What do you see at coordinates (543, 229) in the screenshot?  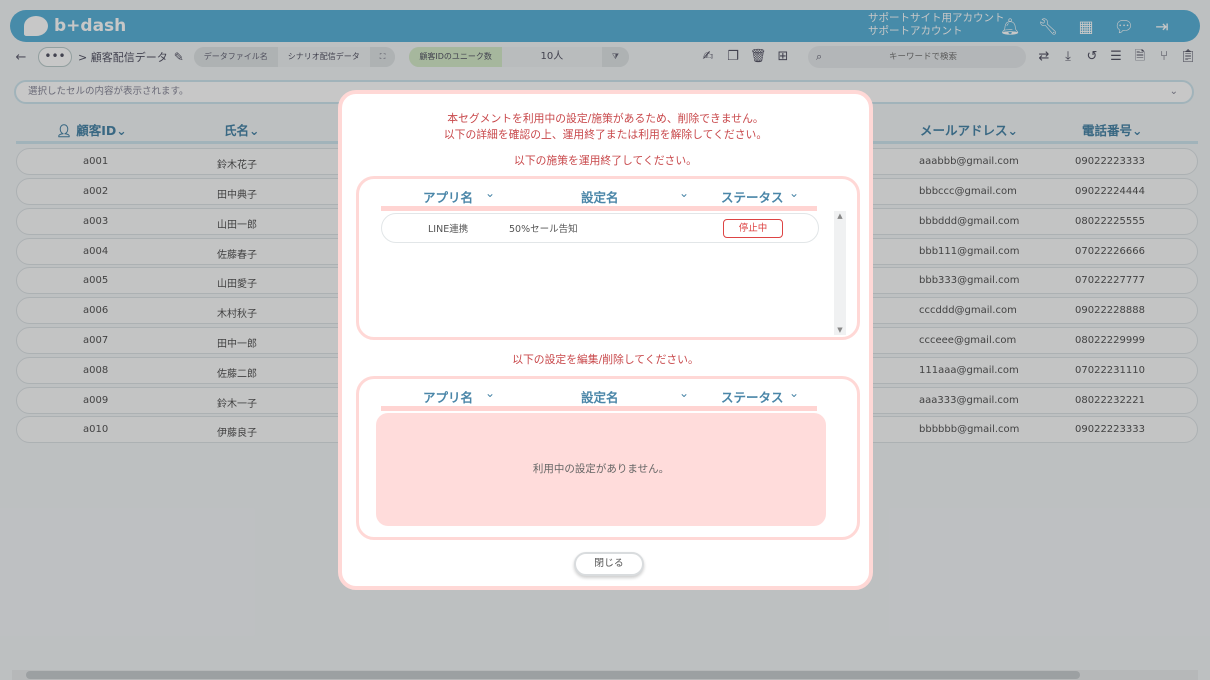 I see `campaign-setting: 50%セール告知` at bounding box center [543, 229].